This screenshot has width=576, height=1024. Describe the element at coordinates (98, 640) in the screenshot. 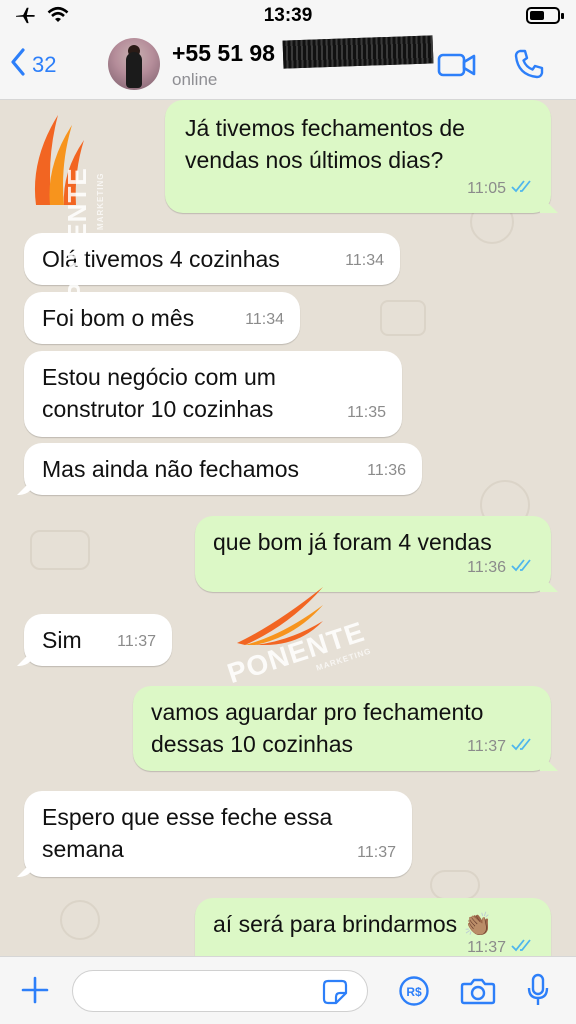

I see `message-bubble-incoming: Sim 11:37` at that location.